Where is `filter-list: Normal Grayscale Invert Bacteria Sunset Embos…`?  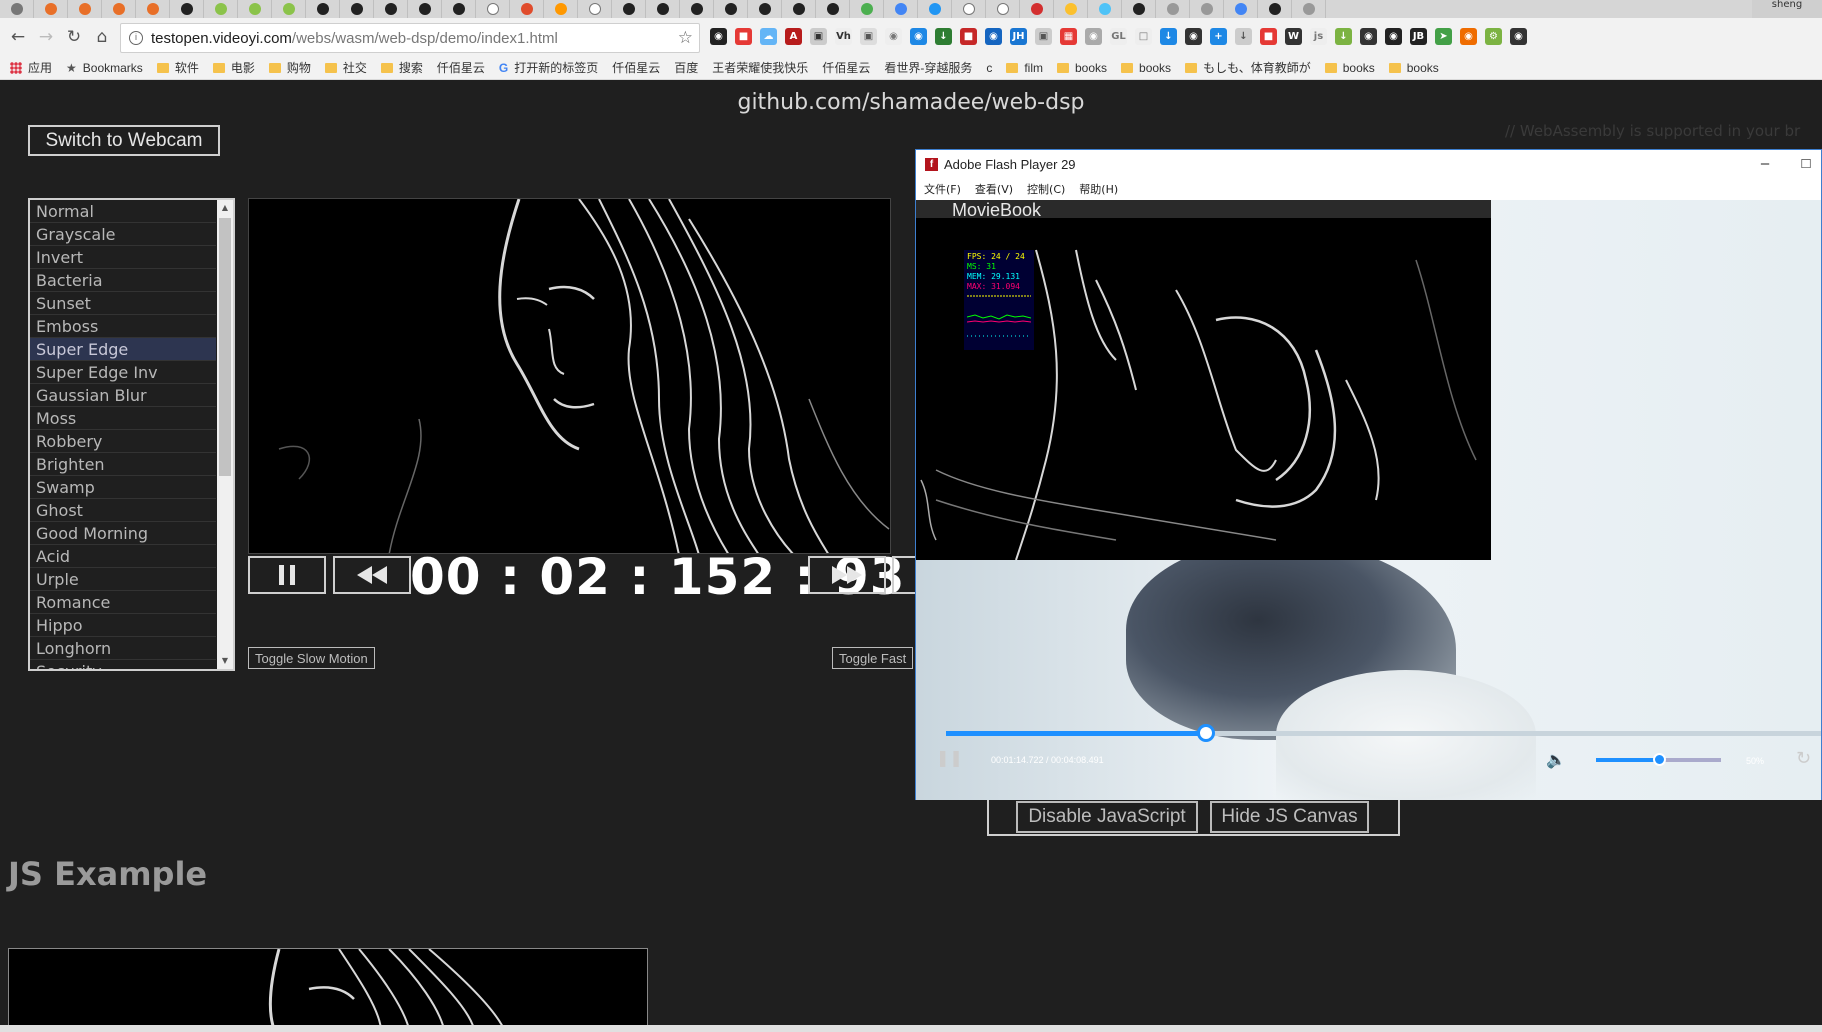
filter-list: Normal Grayscale Invert Bacteria Sunset Embos… is located at coordinates (131, 434).